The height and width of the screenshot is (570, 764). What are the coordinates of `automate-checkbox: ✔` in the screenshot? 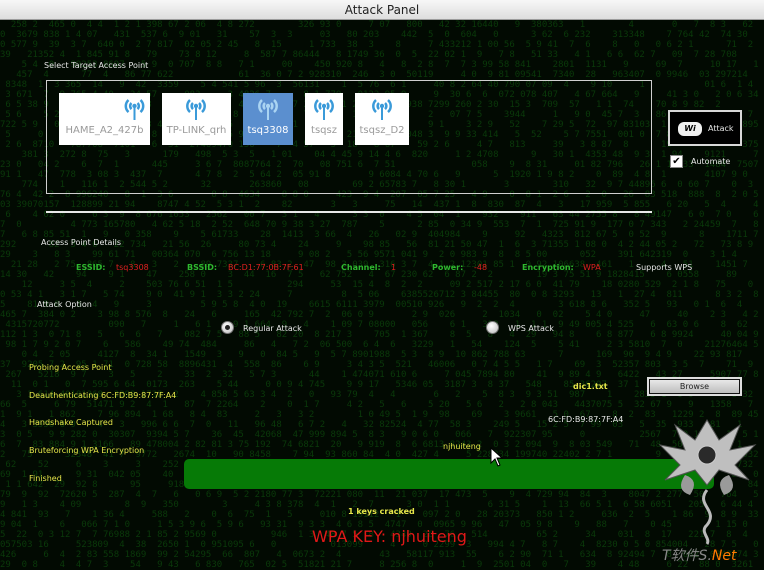 It's located at (676, 161).